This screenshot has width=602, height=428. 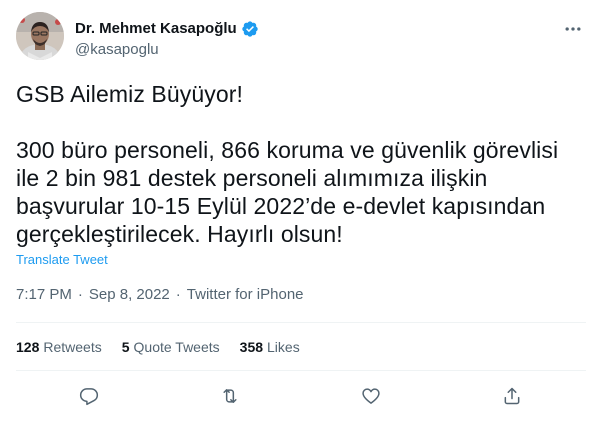 What do you see at coordinates (573, 29) in the screenshot?
I see `more-options-icon` at bounding box center [573, 29].